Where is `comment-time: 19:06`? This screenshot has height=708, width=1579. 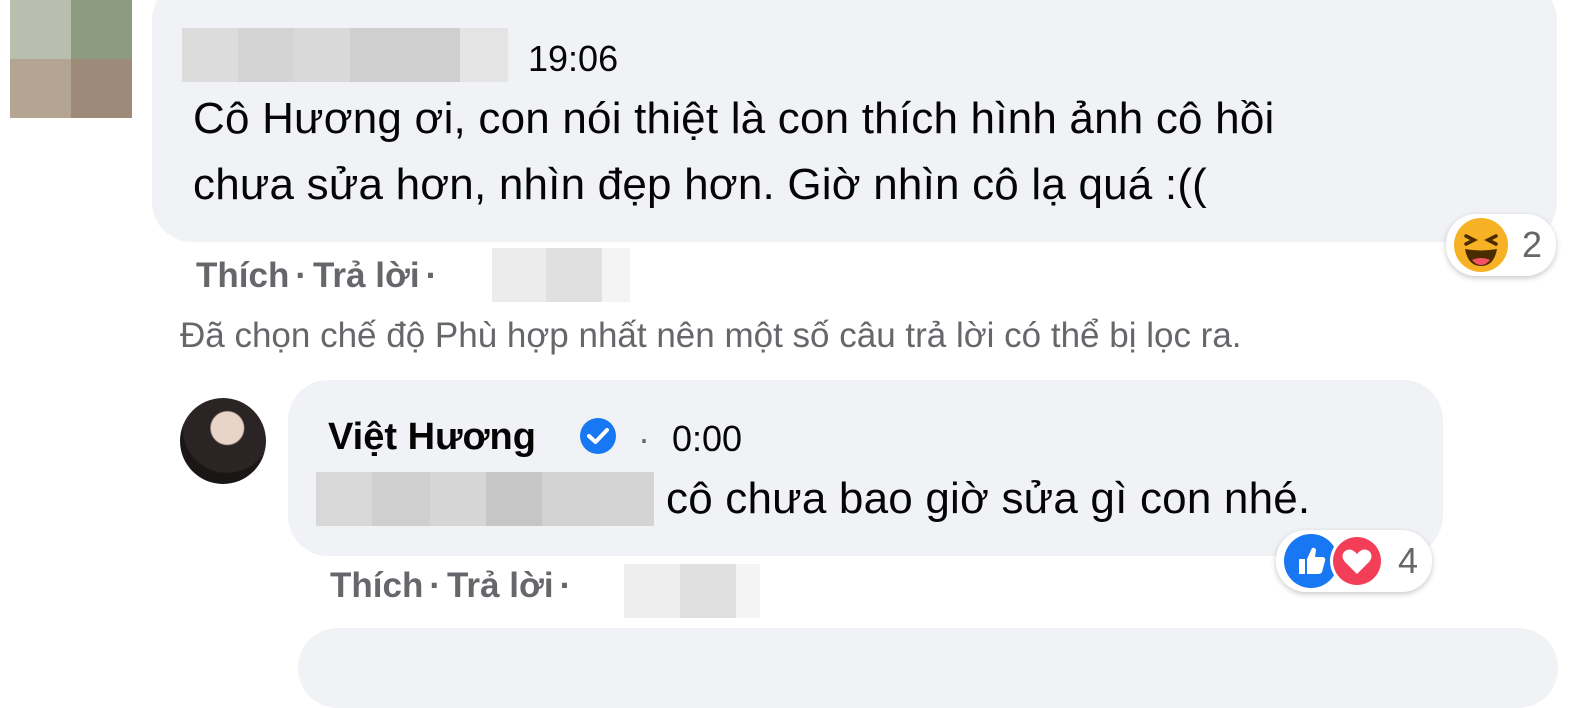
comment-time: 19:06 is located at coordinates (573, 59).